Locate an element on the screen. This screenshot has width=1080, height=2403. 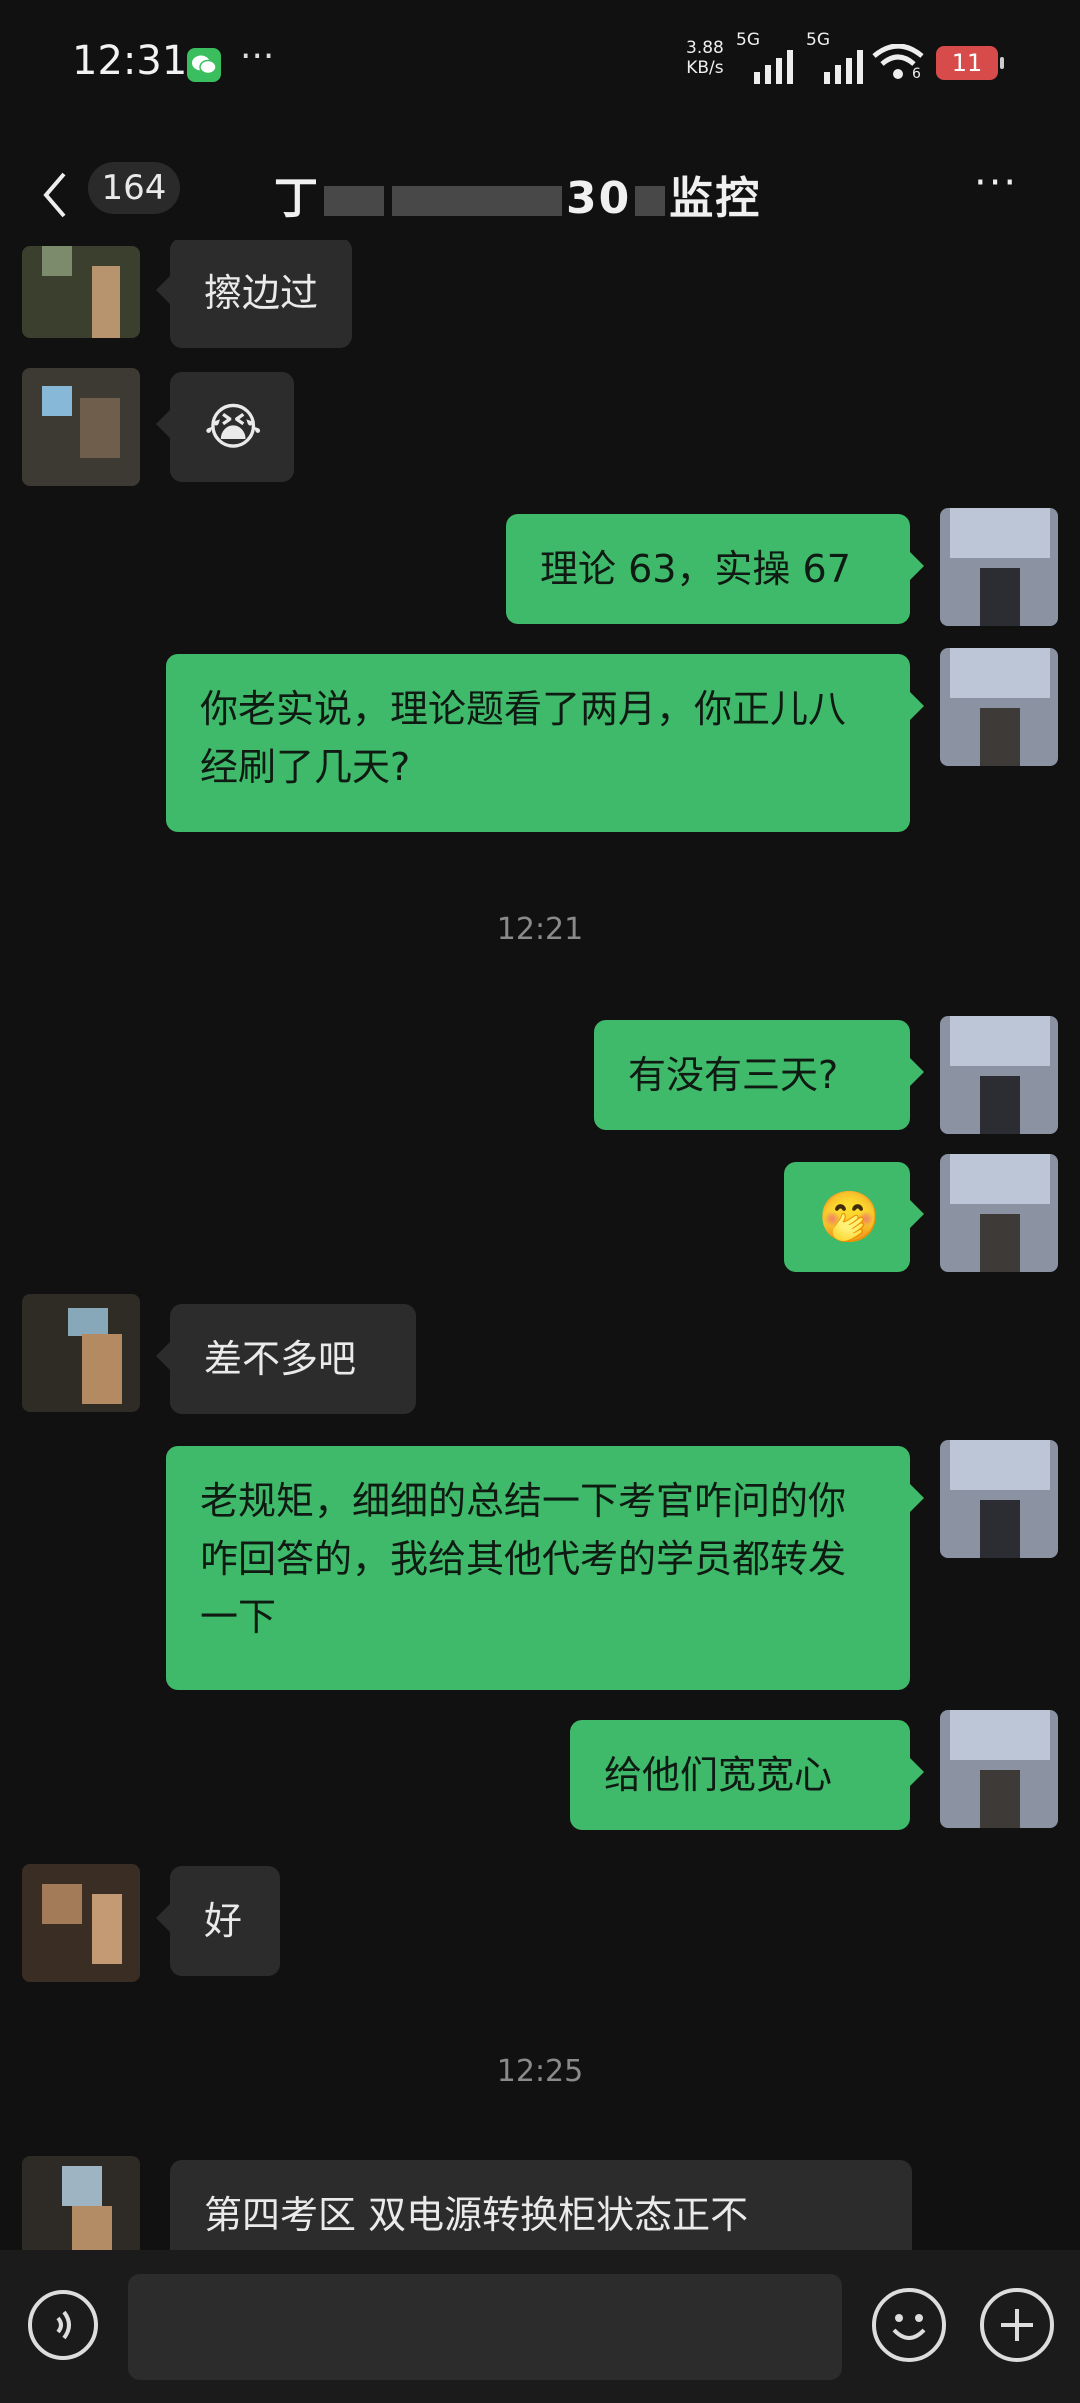
emoji-hand-over-mouth: 🤭 is located at coordinates (849, 1217).